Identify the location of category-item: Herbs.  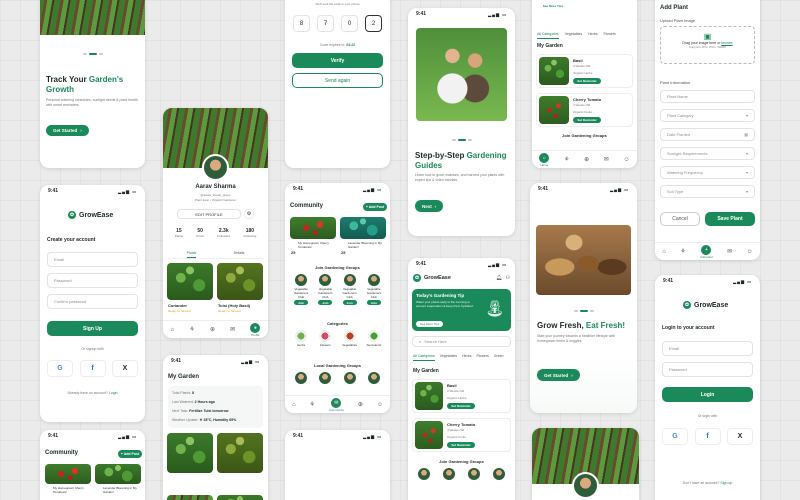
(301, 338).